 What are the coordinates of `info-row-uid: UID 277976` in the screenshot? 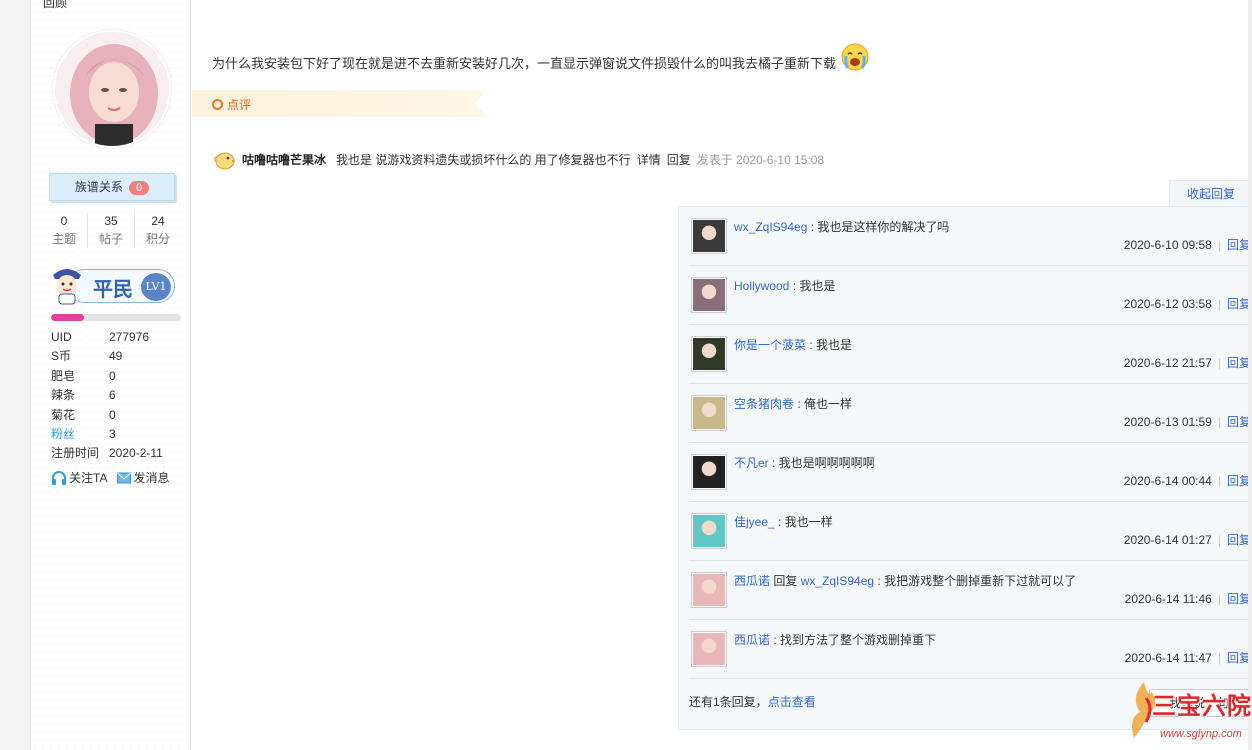 It's located at (116, 337).